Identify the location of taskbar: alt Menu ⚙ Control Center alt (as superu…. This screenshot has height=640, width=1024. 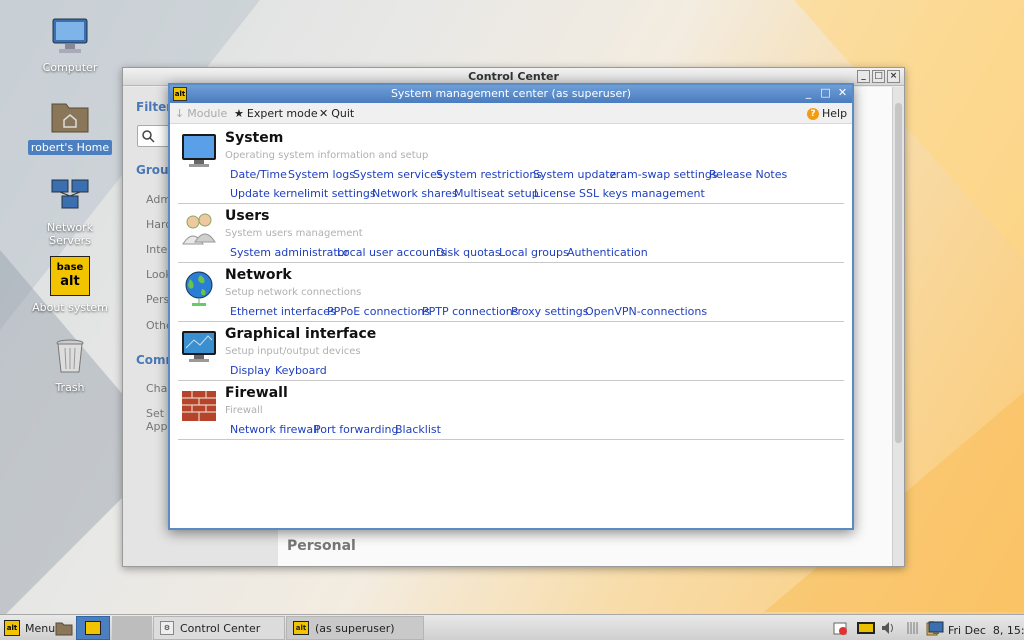
(512, 627).